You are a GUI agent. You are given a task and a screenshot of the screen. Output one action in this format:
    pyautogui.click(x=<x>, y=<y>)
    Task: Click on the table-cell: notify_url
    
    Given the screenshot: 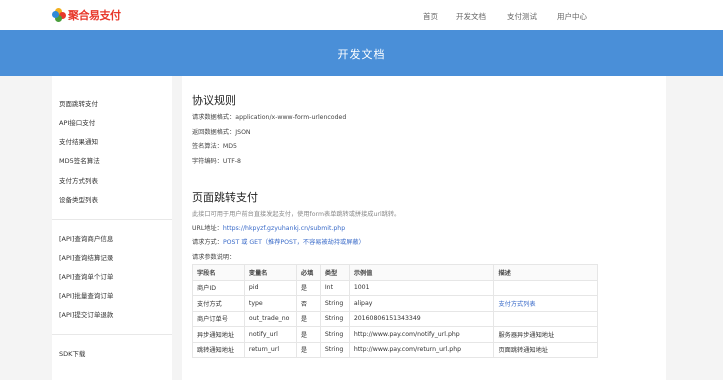 What is the action you would take?
    pyautogui.click(x=270, y=334)
    